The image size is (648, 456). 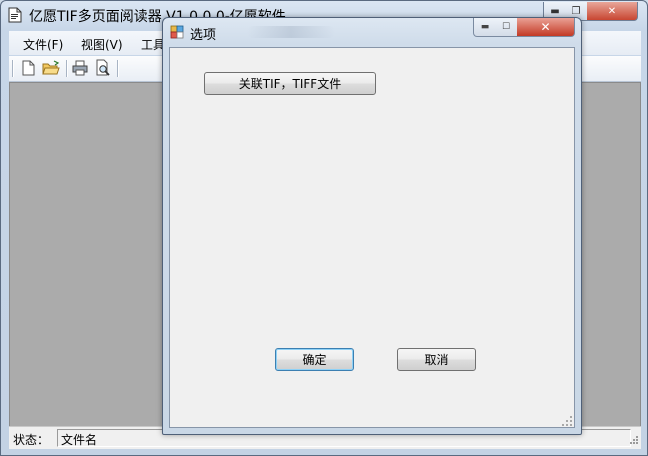 I want to click on app-icon, so click(x=177, y=32).